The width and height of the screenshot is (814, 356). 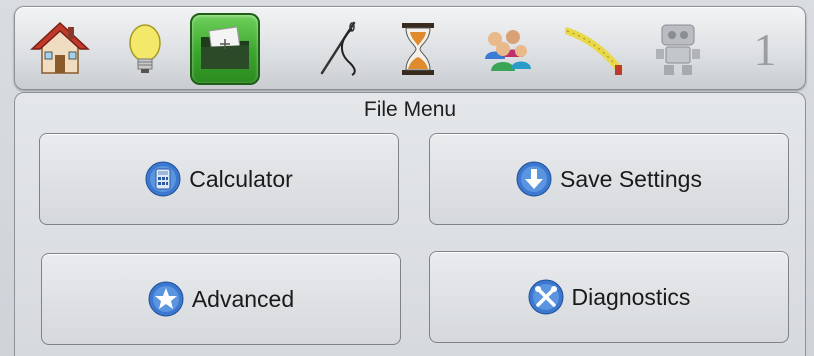 I want to click on advanced-button: Advanced, so click(x=221, y=299).